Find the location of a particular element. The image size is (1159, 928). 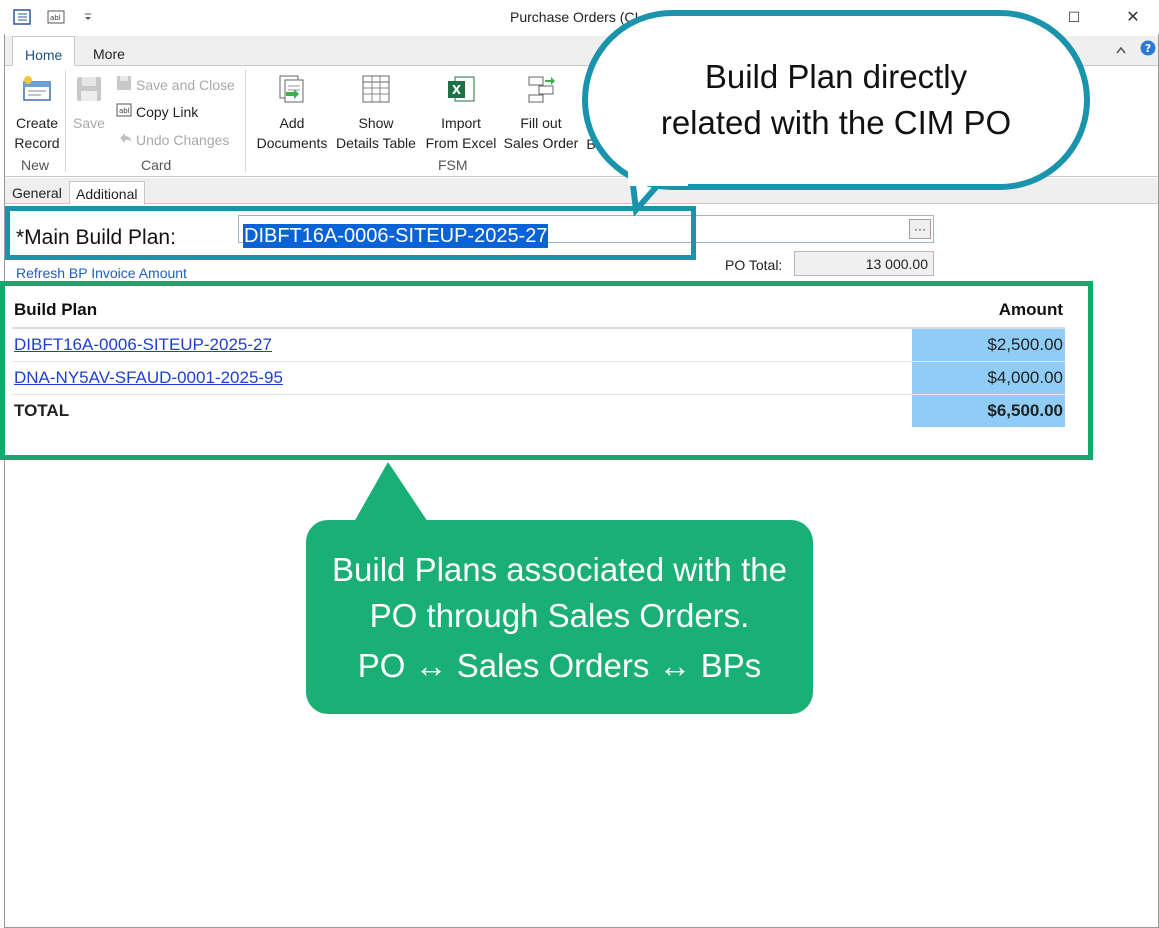

save-button: Save is located at coordinates (89, 103).